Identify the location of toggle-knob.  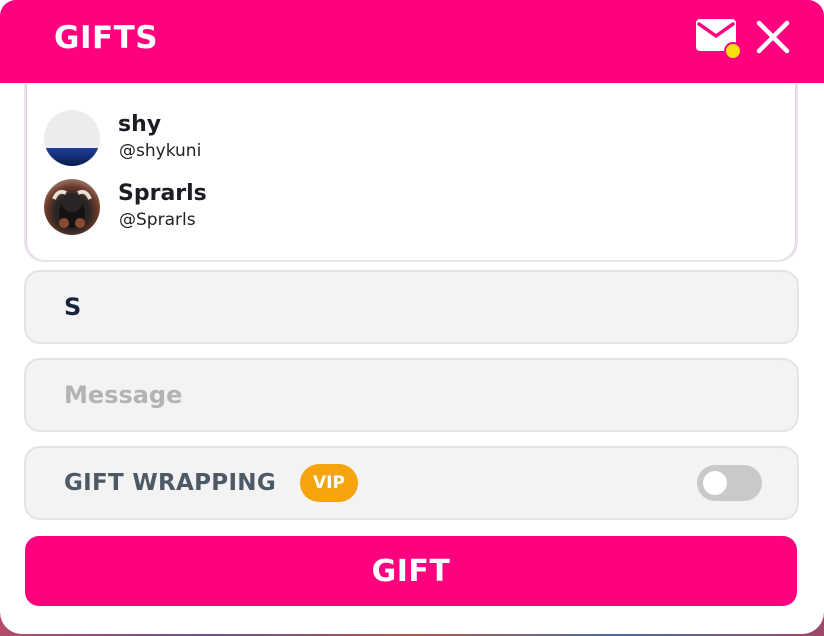
(715, 483).